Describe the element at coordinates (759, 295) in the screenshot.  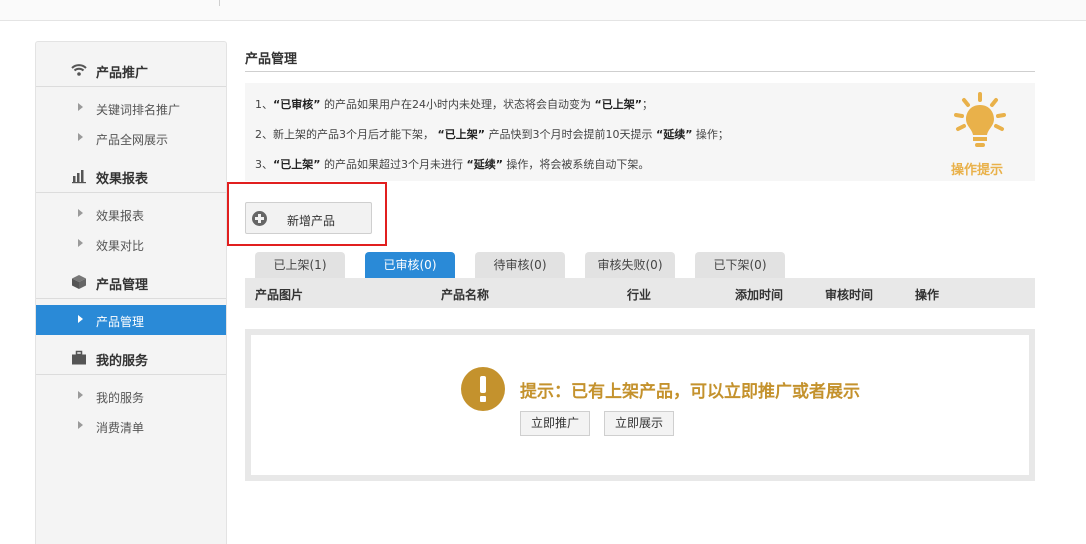
I see `column-header: 添加时间` at that location.